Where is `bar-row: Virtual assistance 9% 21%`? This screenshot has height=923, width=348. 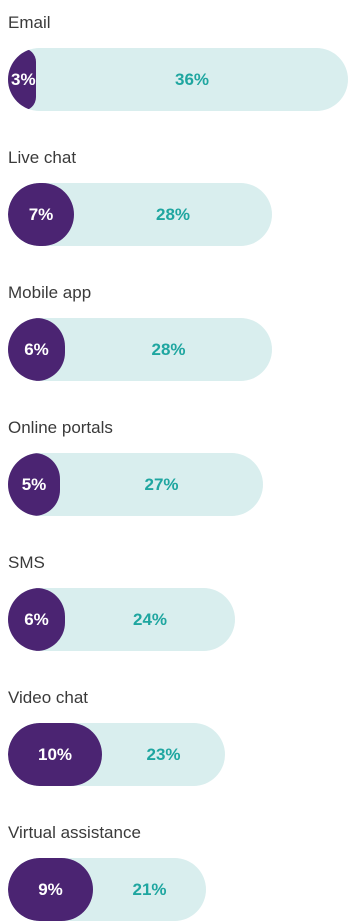 bar-row: Virtual assistance 9% 21% is located at coordinates (174, 873).